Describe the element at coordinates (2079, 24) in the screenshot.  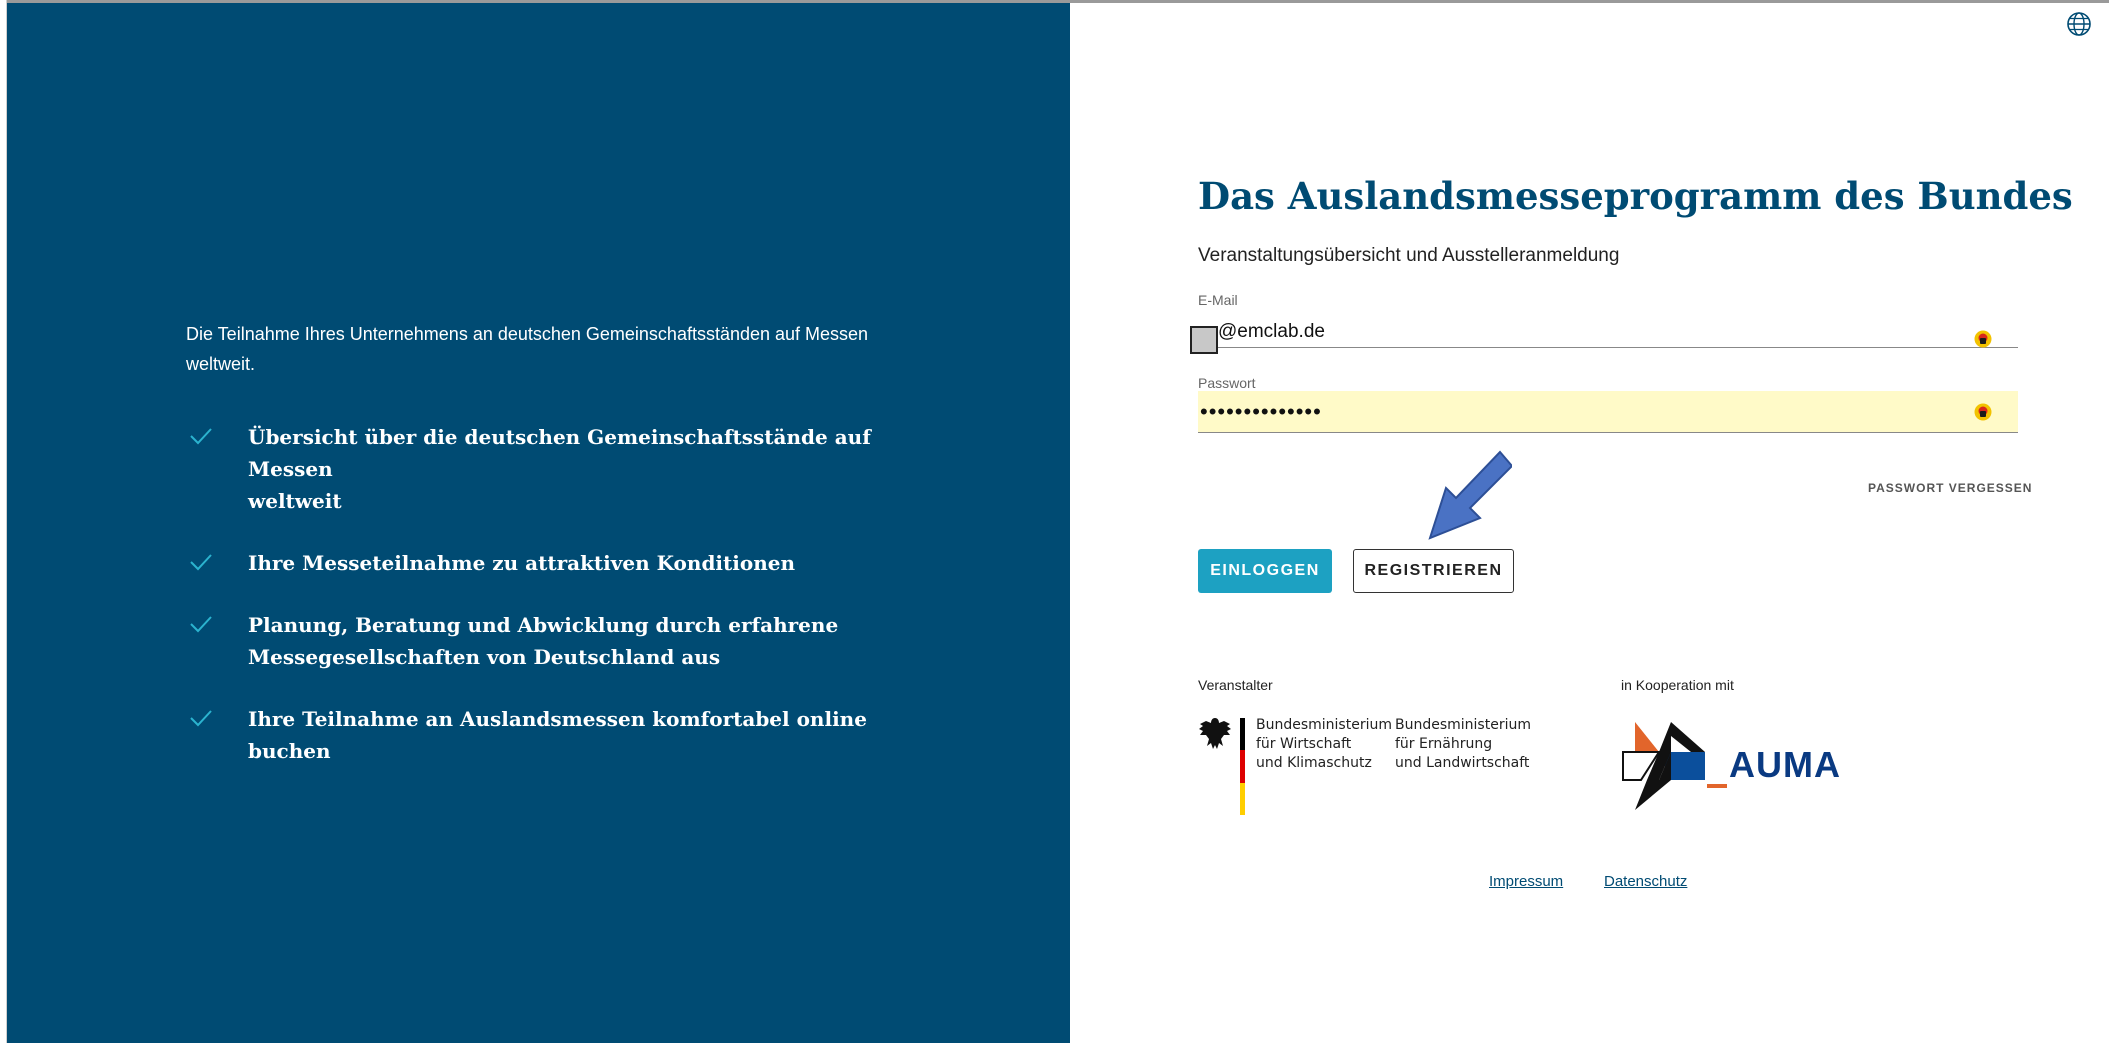
I see `globe-icon` at that location.